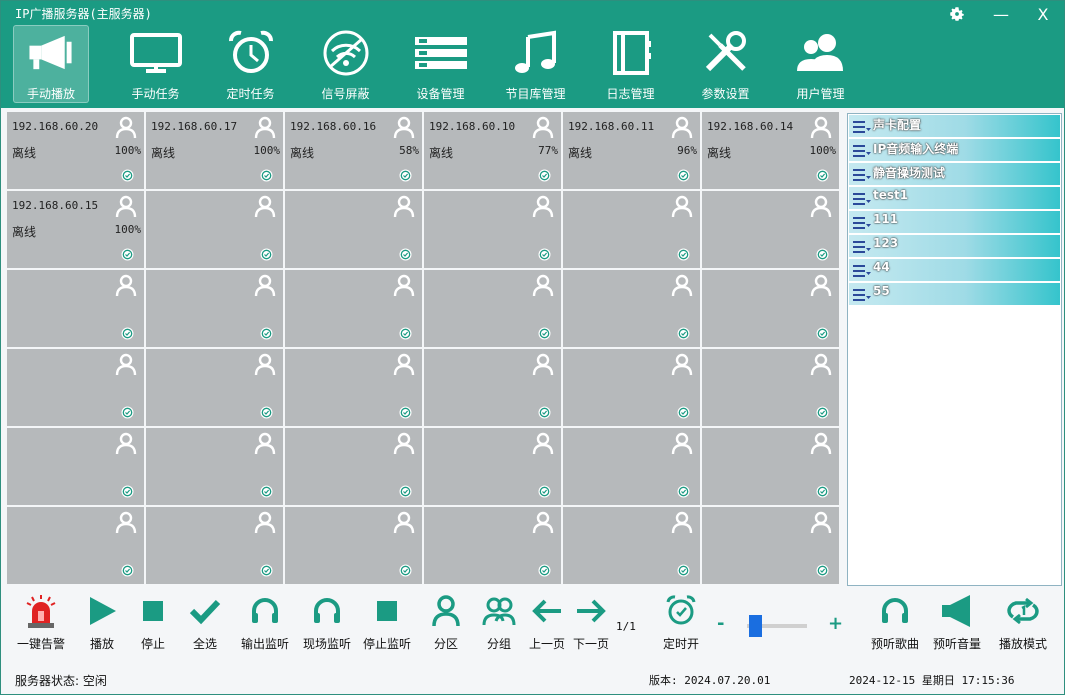 The height and width of the screenshot is (695, 1065). I want to click on output-monitor-button: 输出监听, so click(265, 622).